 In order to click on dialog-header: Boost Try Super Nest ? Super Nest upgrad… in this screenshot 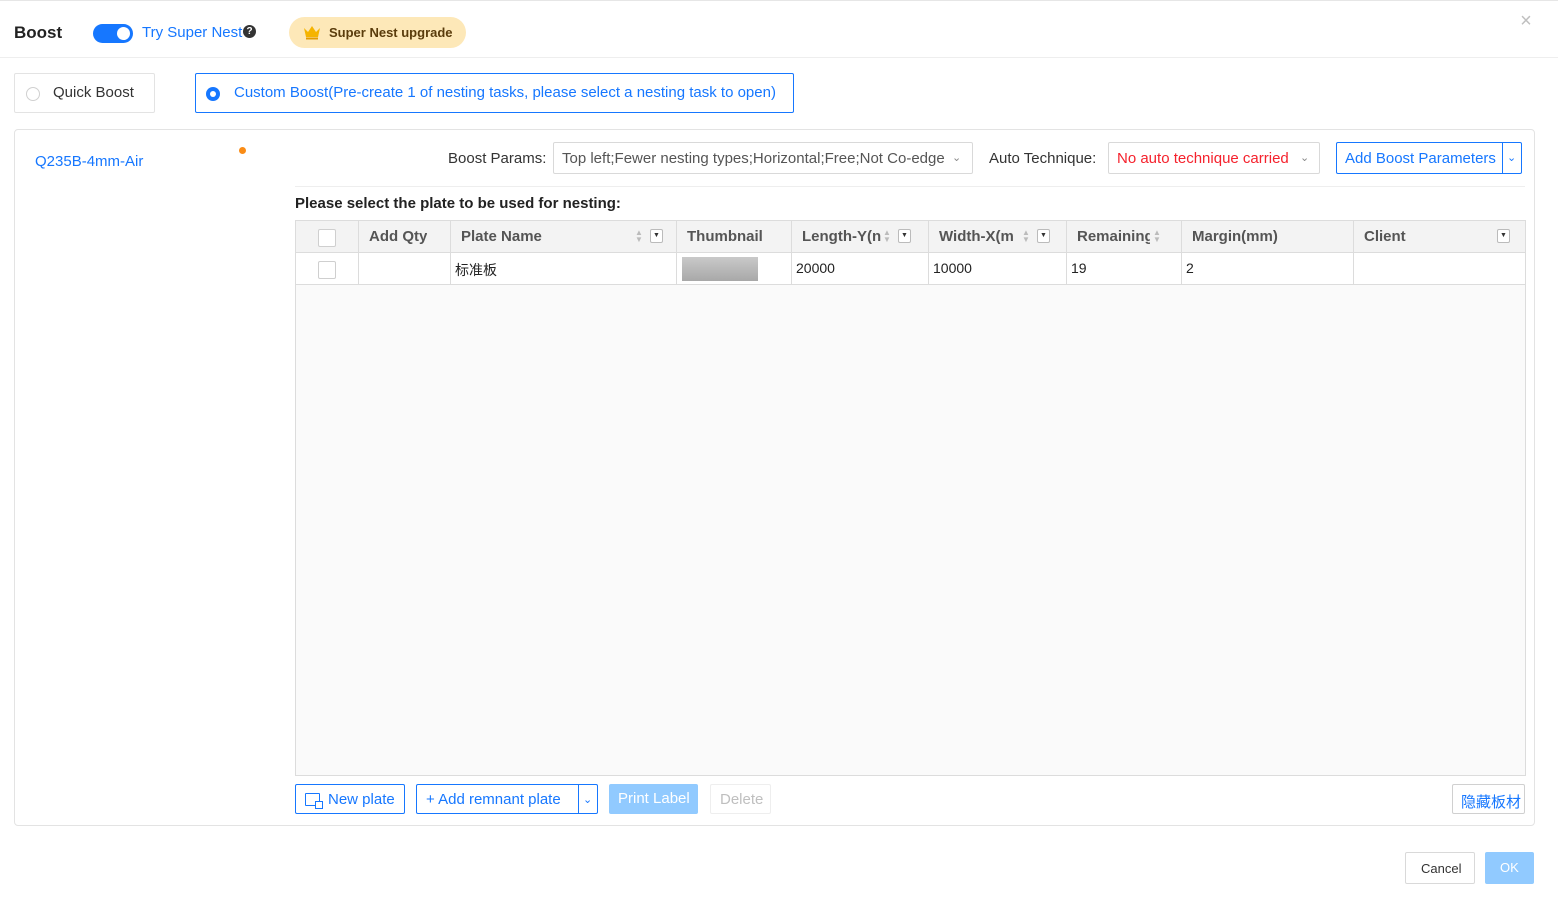, I will do `click(779, 29)`.